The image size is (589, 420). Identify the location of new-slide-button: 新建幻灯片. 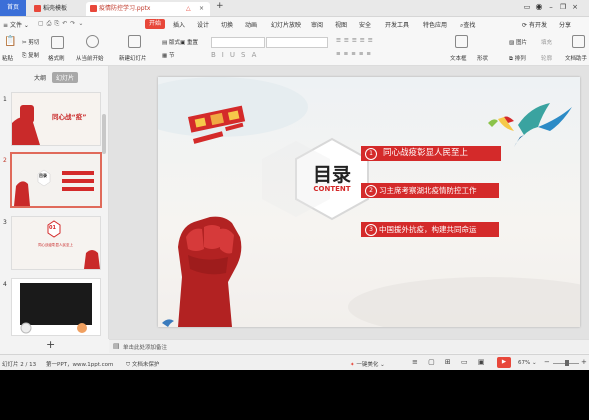
(133, 58).